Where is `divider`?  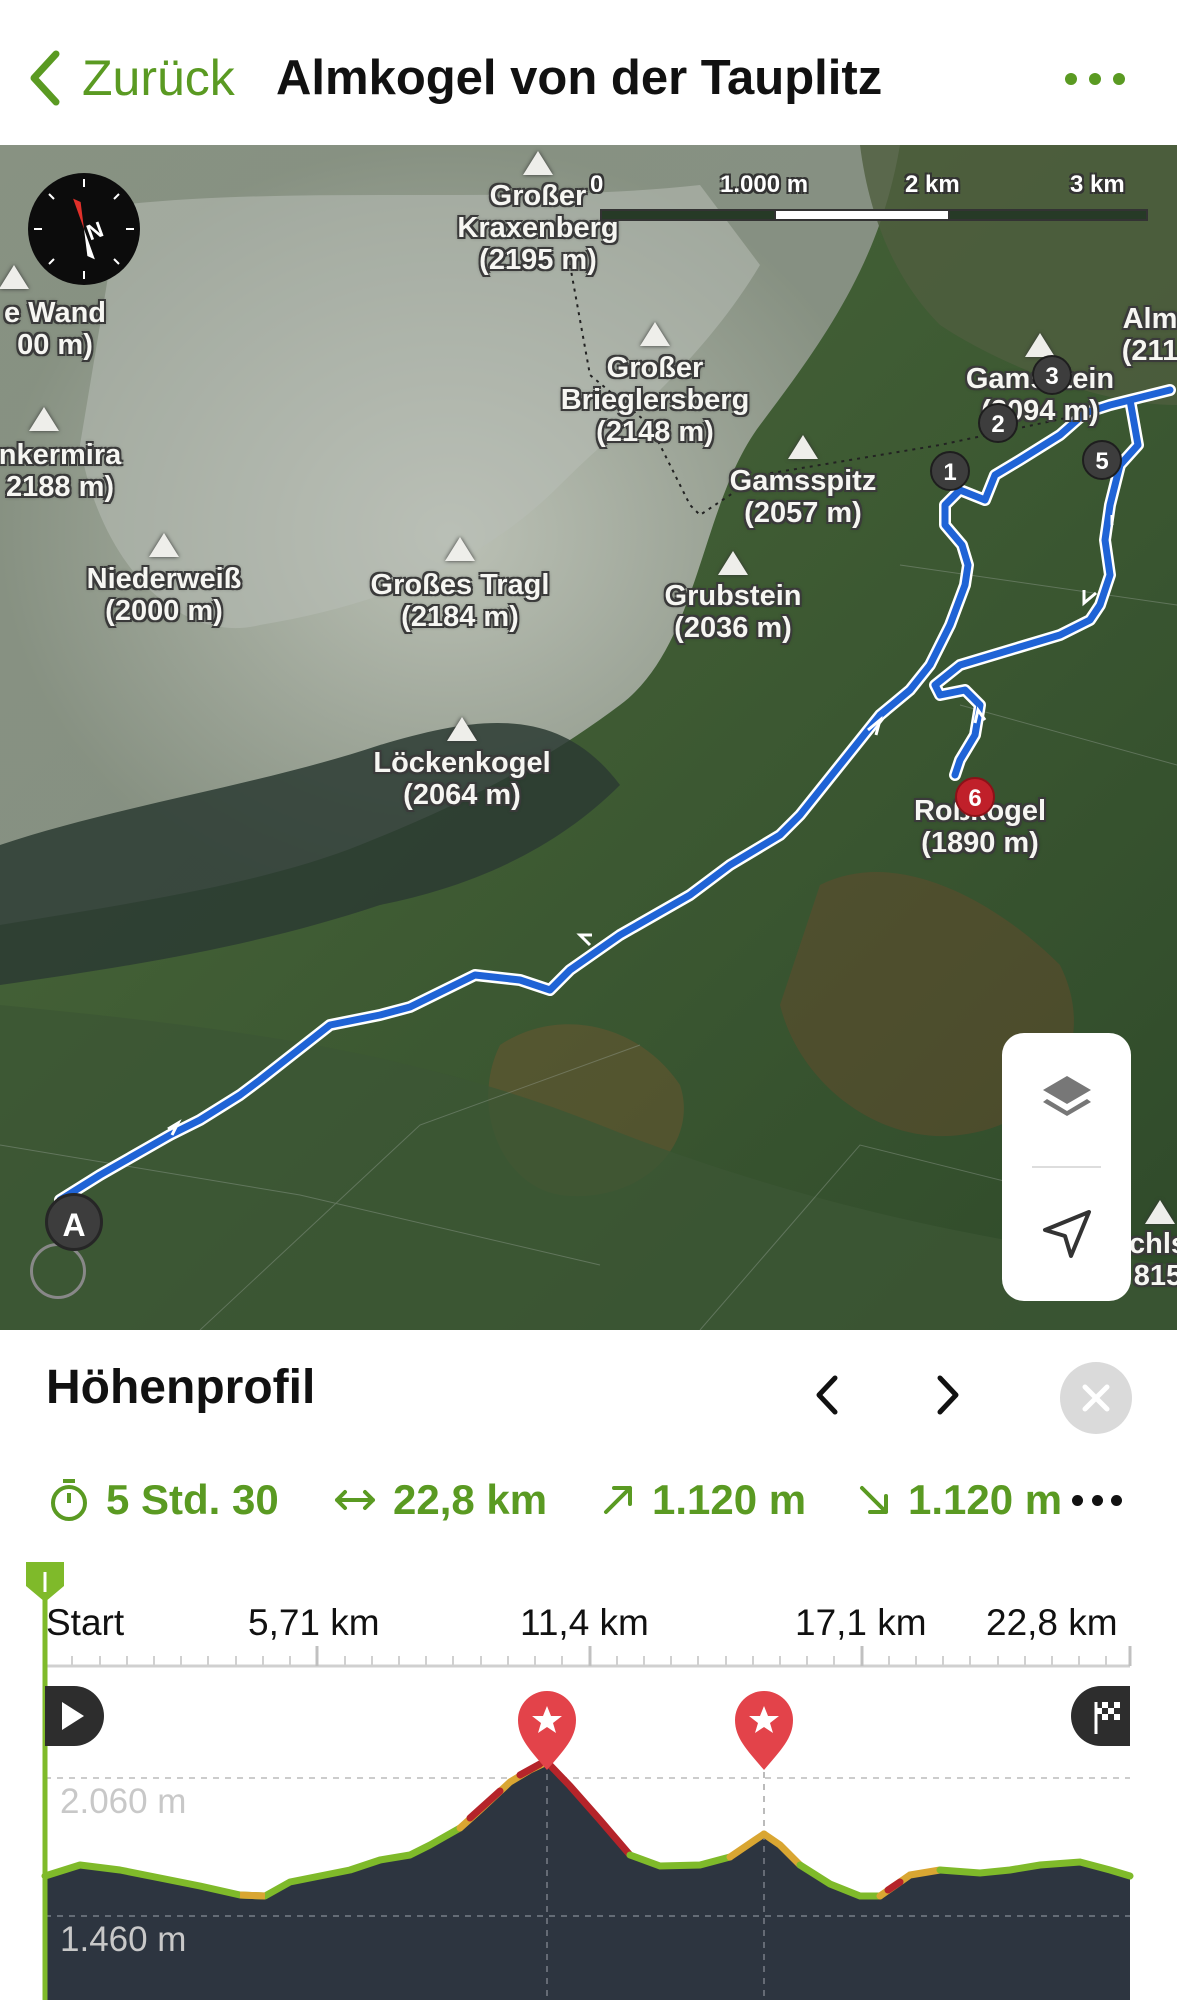
divider is located at coordinates (1066, 1167).